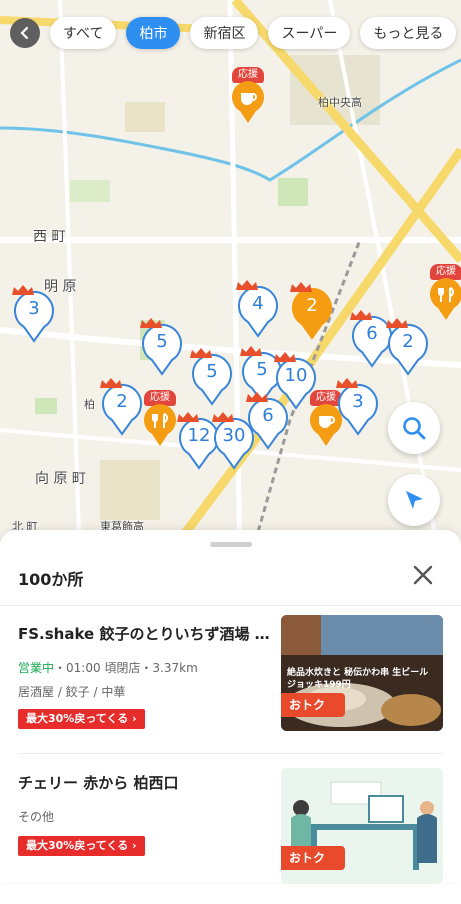 The width and height of the screenshot is (461, 904). Describe the element at coordinates (89, 404) in the screenshot. I see `map-label-kashiwa: 柏` at that location.